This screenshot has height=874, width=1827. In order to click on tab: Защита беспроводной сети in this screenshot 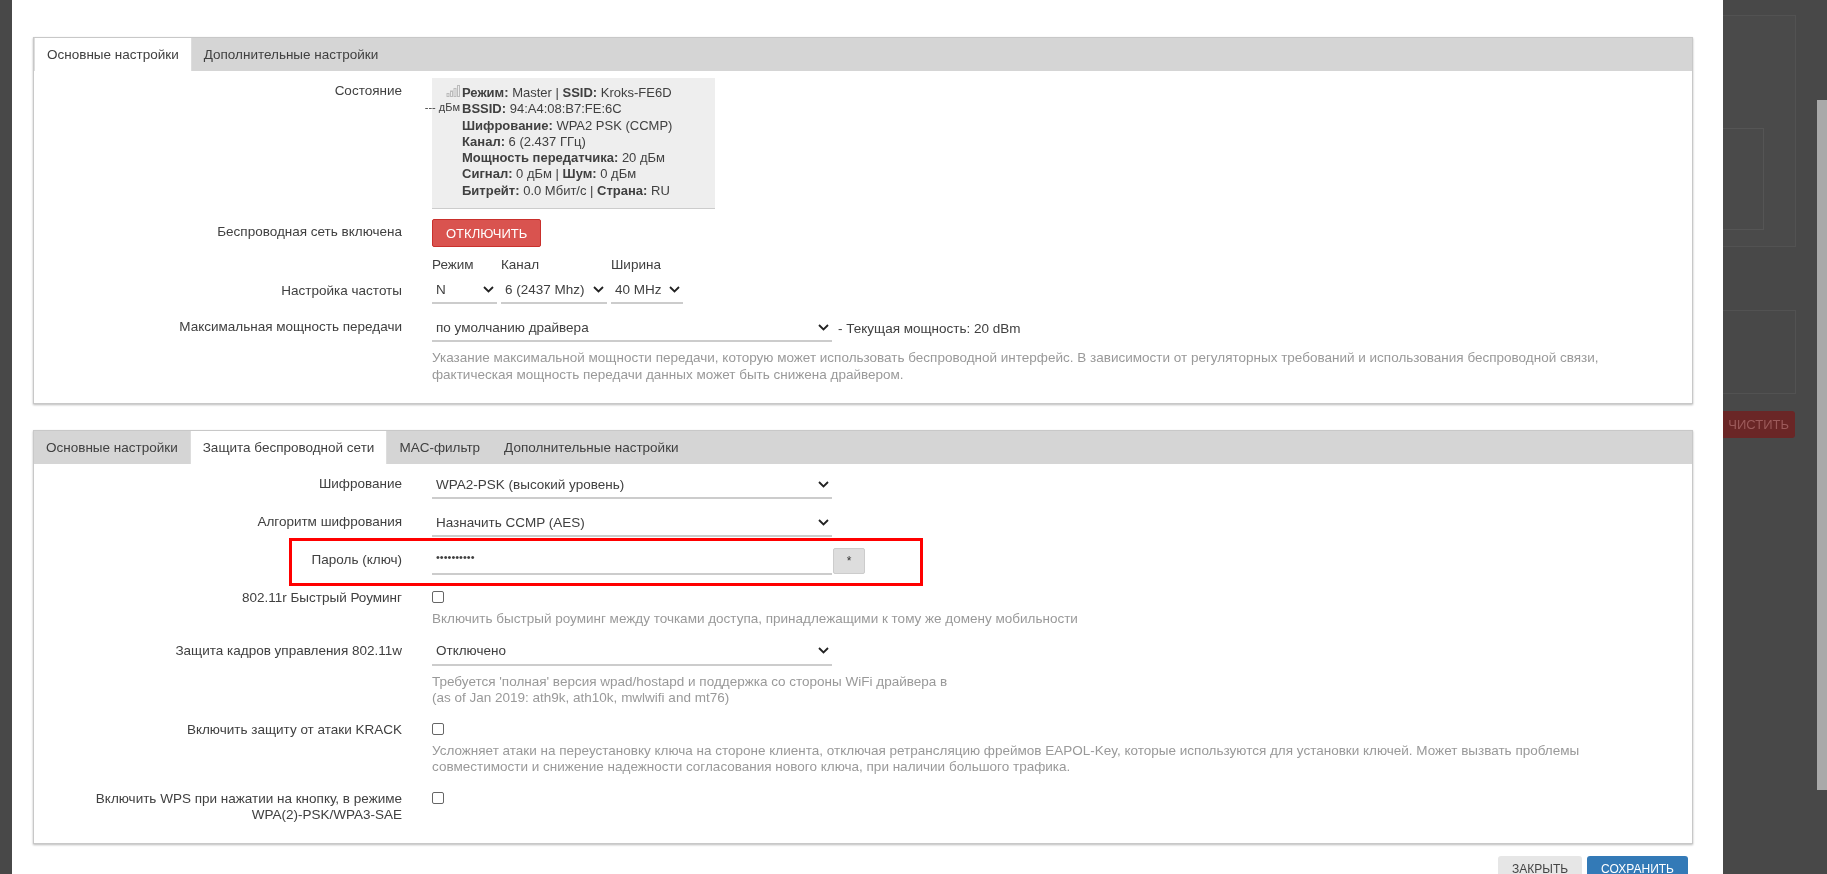, I will do `click(288, 448)`.